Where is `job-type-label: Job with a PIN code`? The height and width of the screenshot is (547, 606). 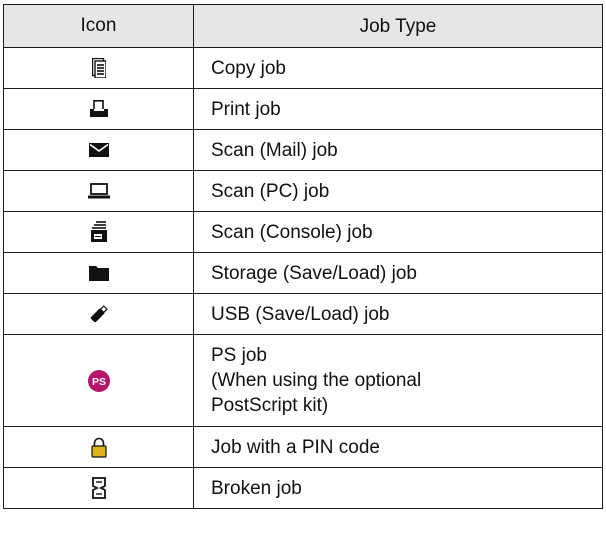
job-type-label: Job with a PIN code is located at coordinates (295, 447).